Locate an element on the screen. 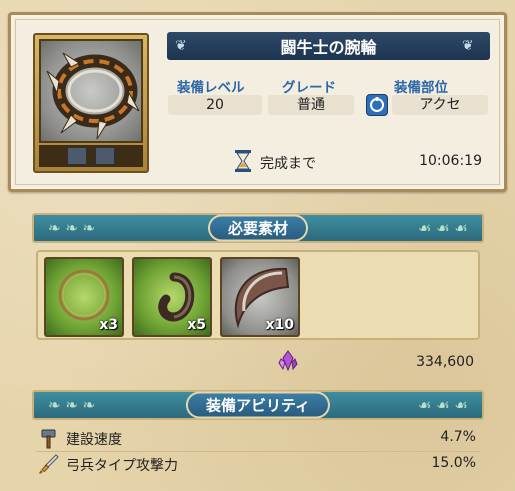 The height and width of the screenshot is (491, 515). grade-label: グレード is located at coordinates (309, 88).